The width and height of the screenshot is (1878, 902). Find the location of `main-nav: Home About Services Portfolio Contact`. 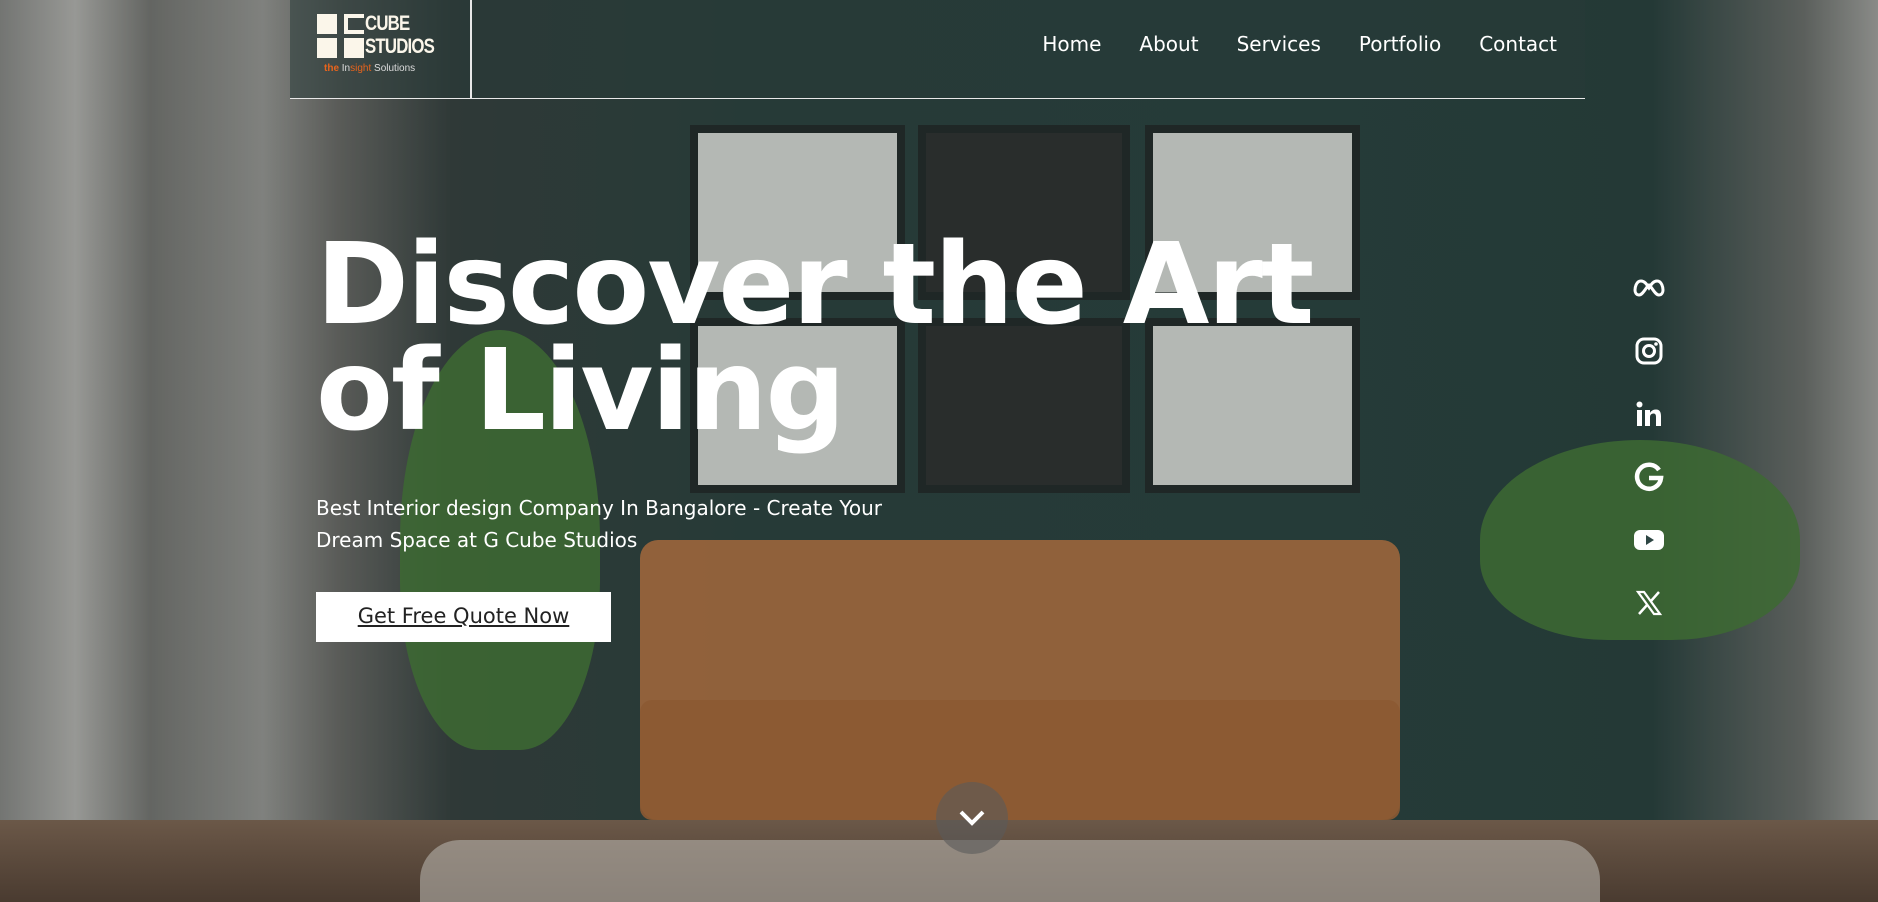

main-nav: Home About Services Portfolio Contact is located at coordinates (1299, 44).